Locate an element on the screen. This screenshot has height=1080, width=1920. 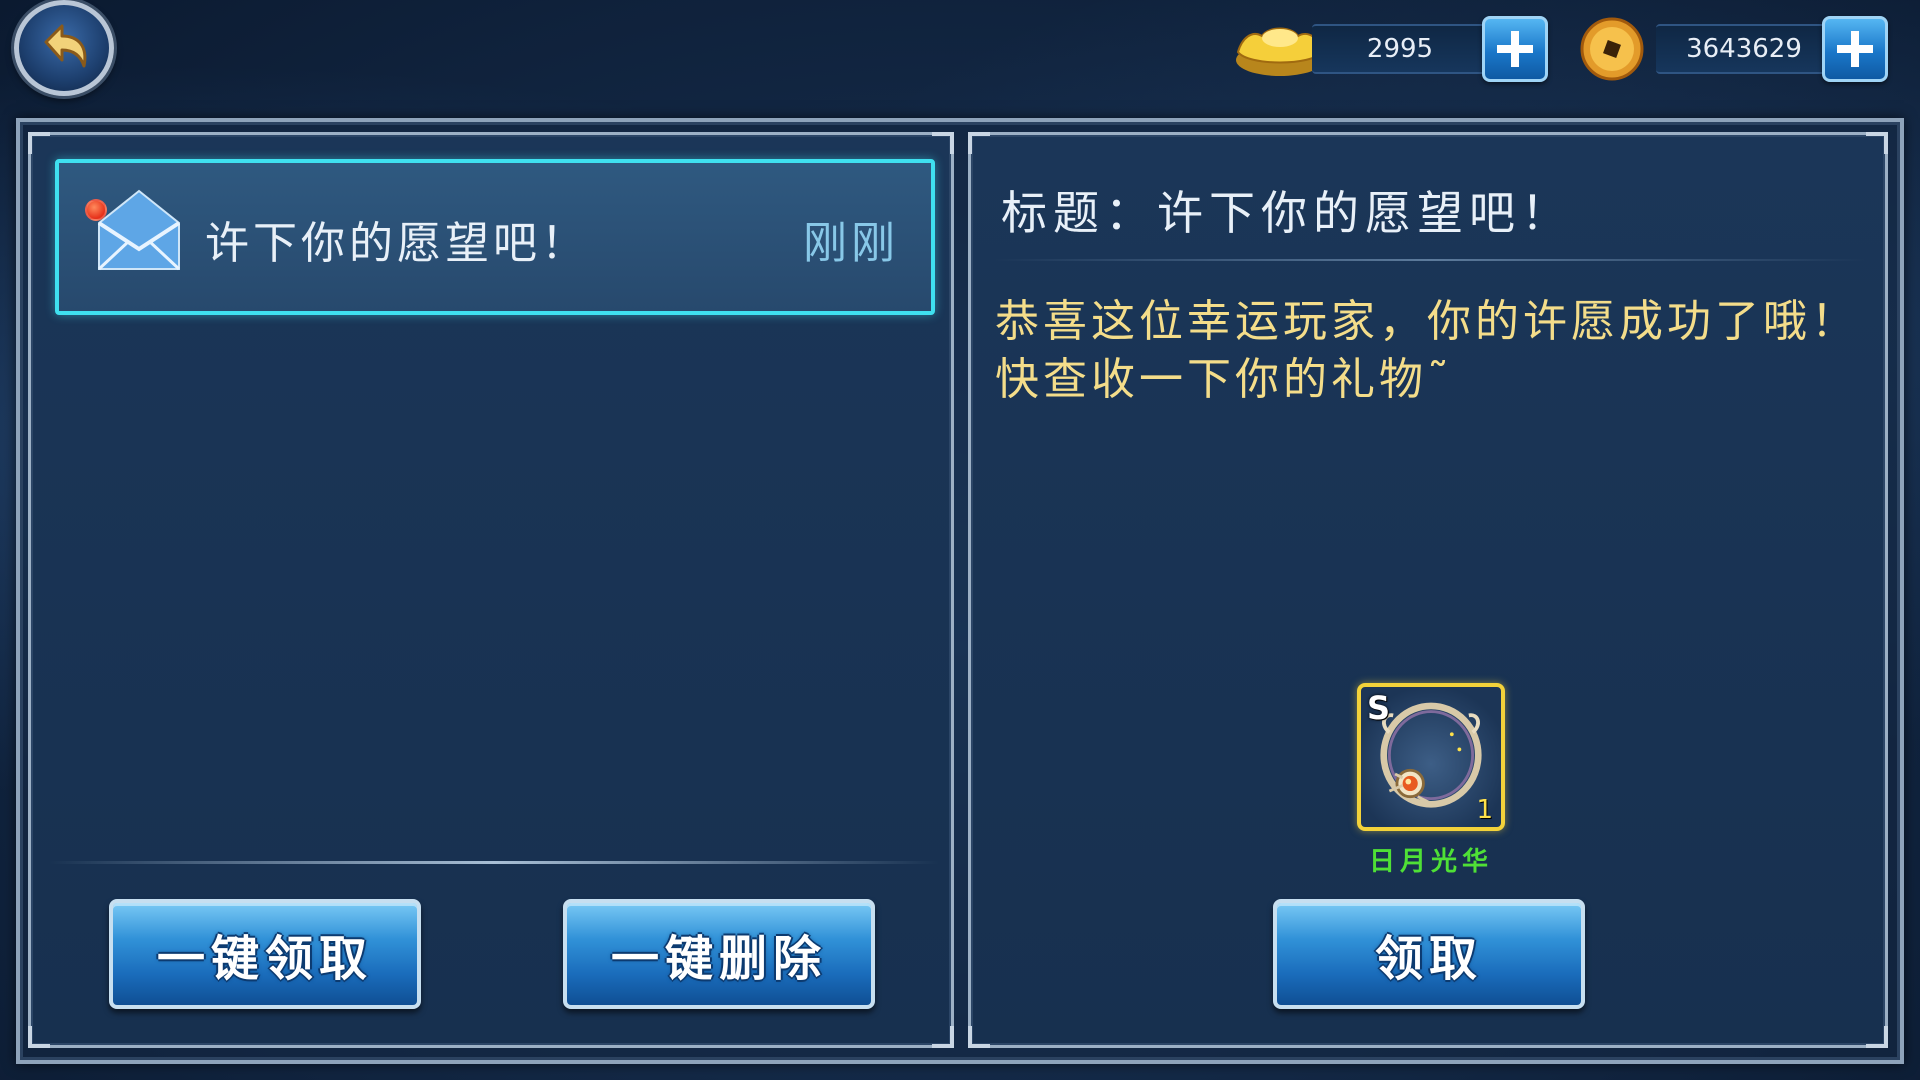
add-gold-ingot-button is located at coordinates (1515, 49).